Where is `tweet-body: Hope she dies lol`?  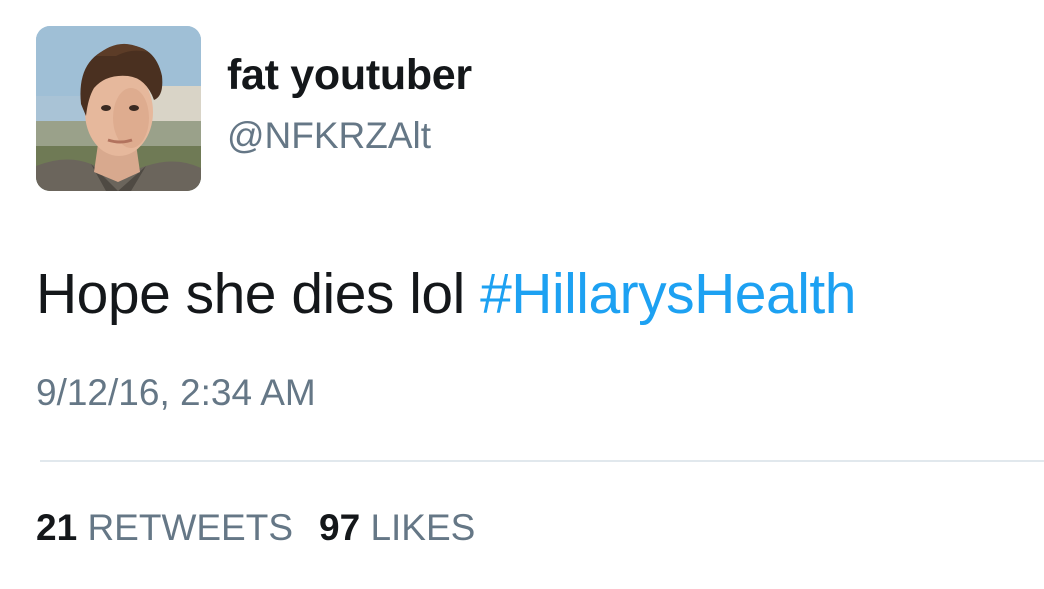
tweet-body: Hope she dies lol is located at coordinates (258, 294).